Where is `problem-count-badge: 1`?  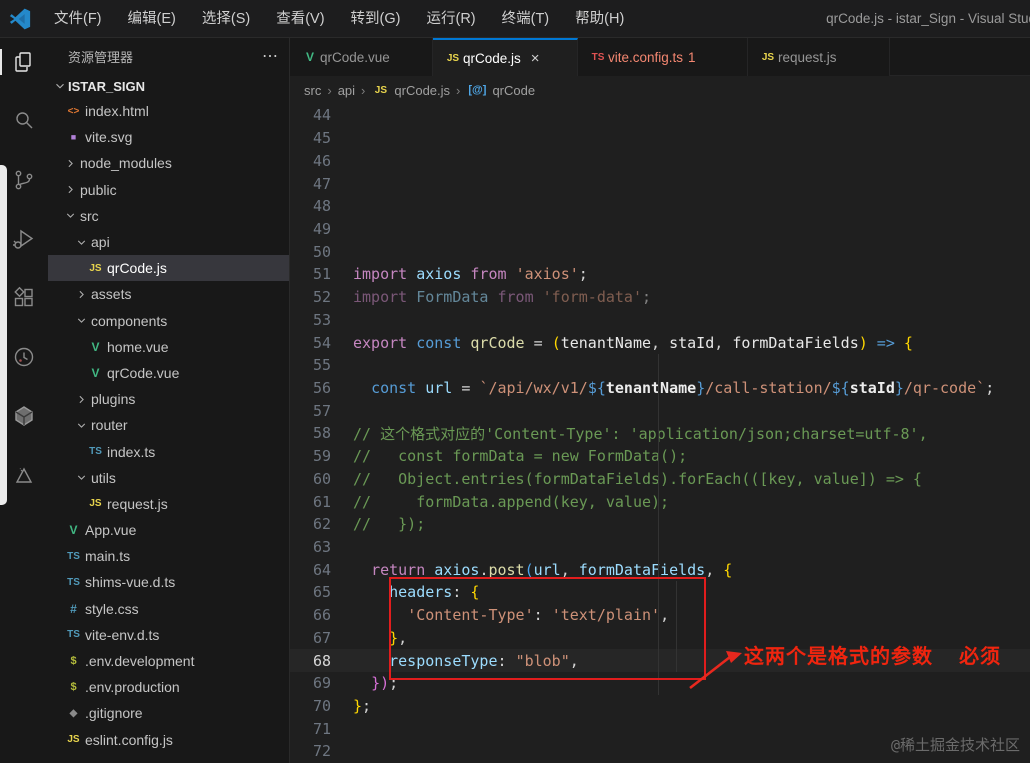
problem-count-badge: 1 is located at coordinates (692, 57).